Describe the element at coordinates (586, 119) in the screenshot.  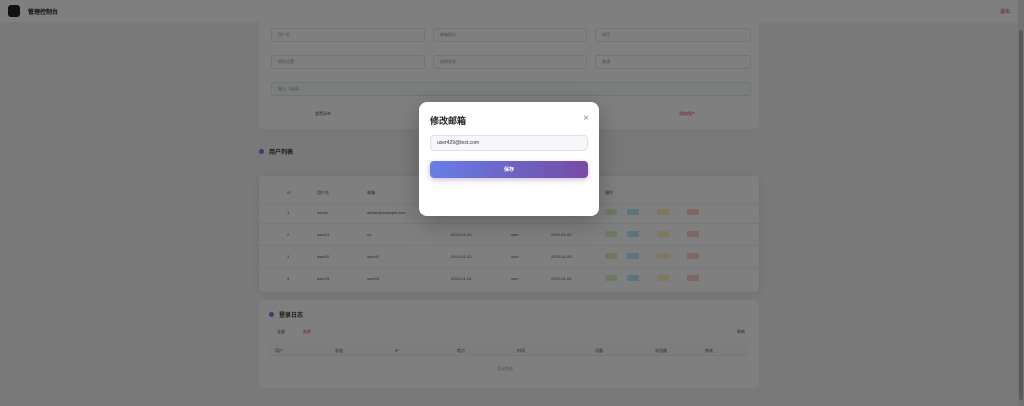
I see `close-icon: ×` at that location.